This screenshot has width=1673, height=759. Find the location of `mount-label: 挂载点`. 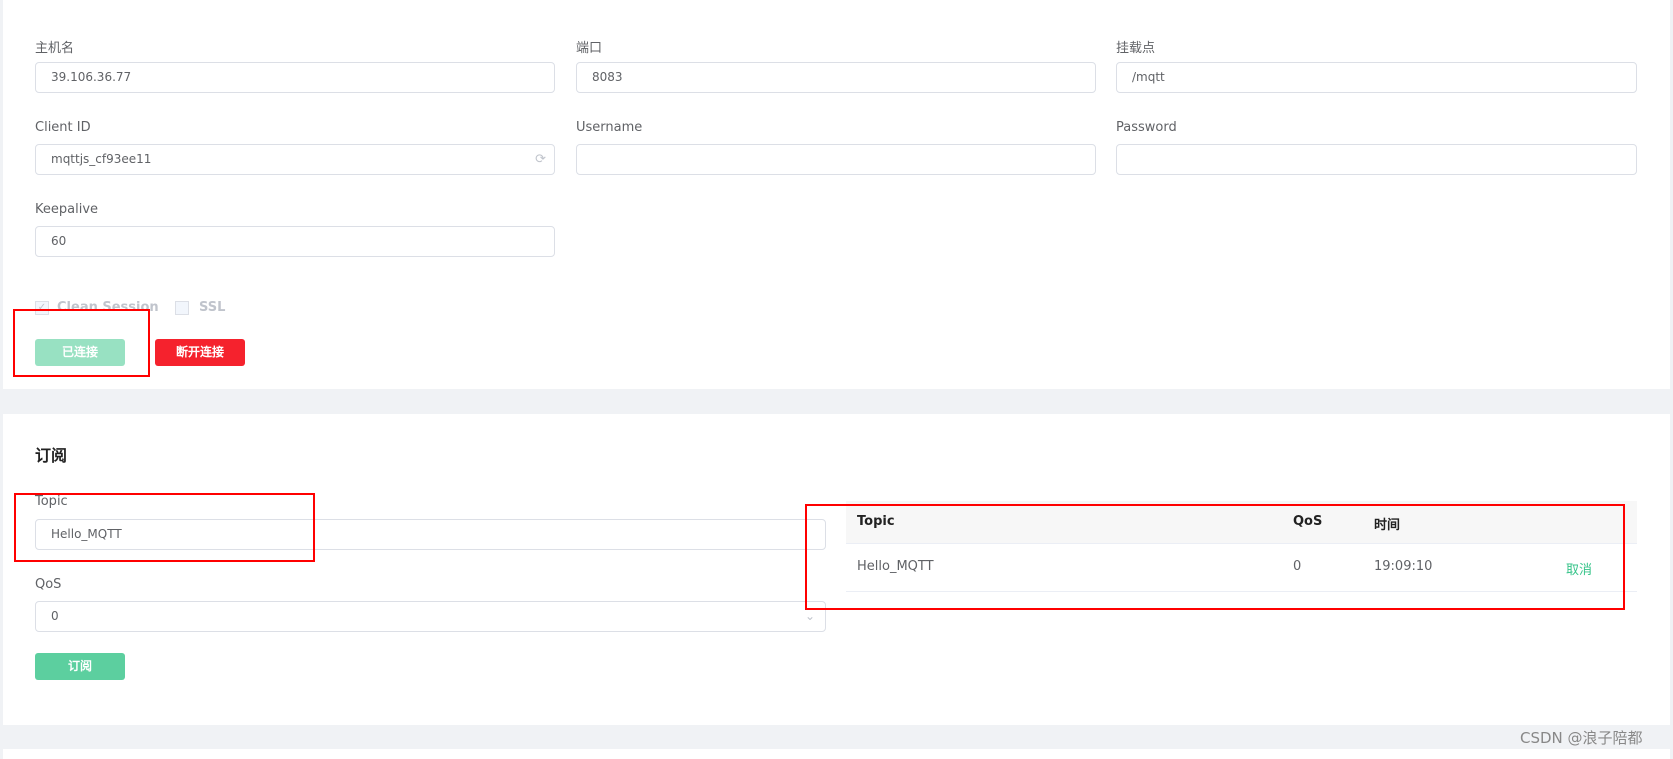

mount-label: 挂载点 is located at coordinates (1136, 48).